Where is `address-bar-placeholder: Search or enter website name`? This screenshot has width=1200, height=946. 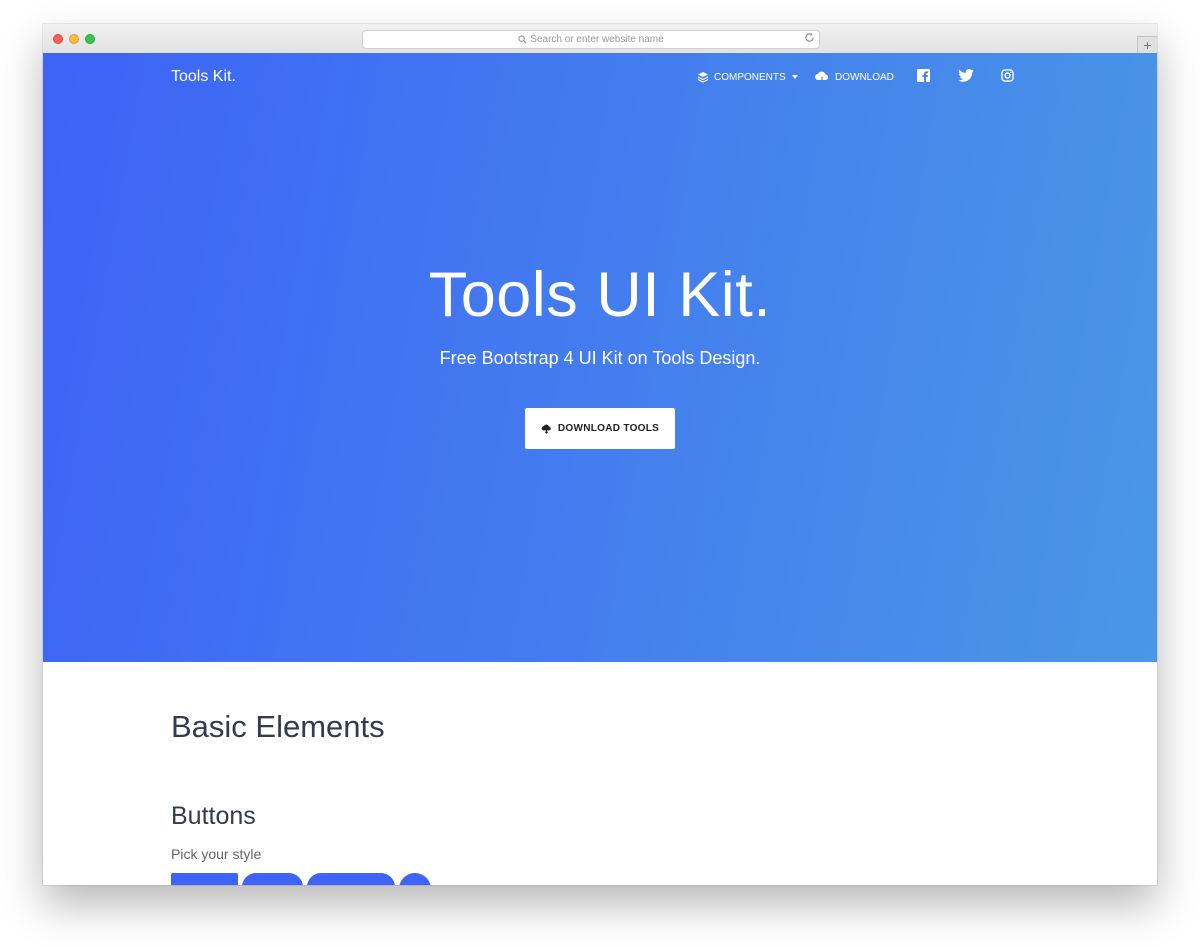 address-bar-placeholder: Search or enter website name is located at coordinates (597, 39).